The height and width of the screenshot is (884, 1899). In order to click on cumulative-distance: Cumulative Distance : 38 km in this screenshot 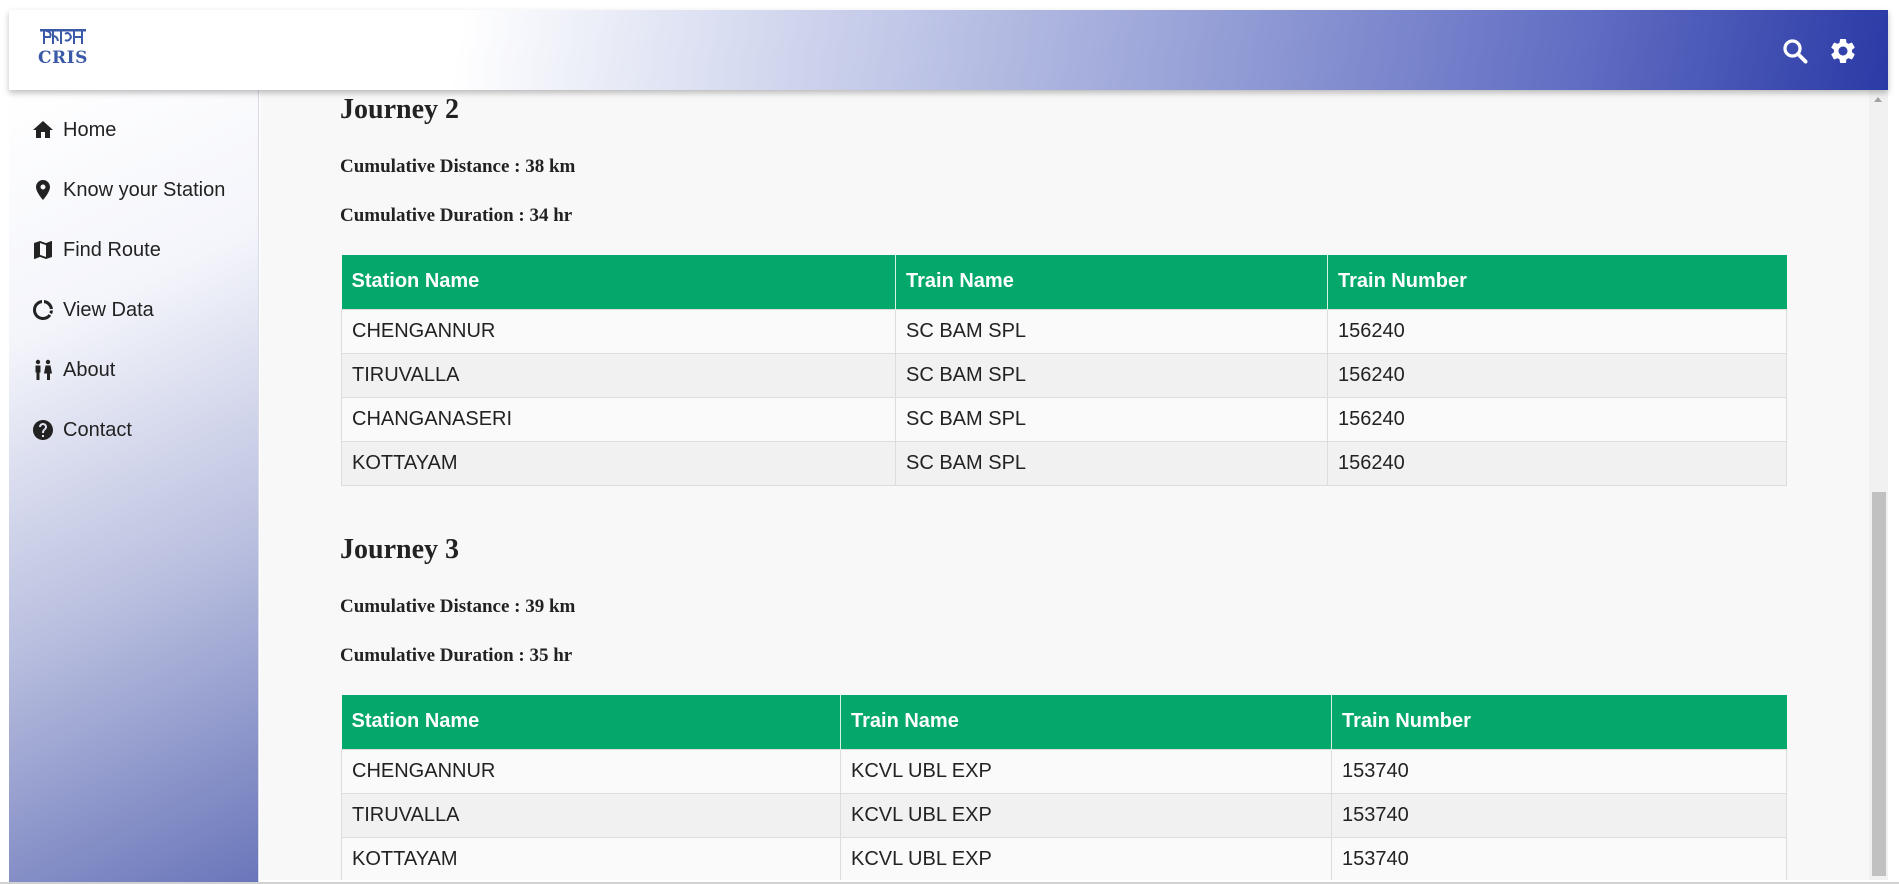, I will do `click(458, 166)`.